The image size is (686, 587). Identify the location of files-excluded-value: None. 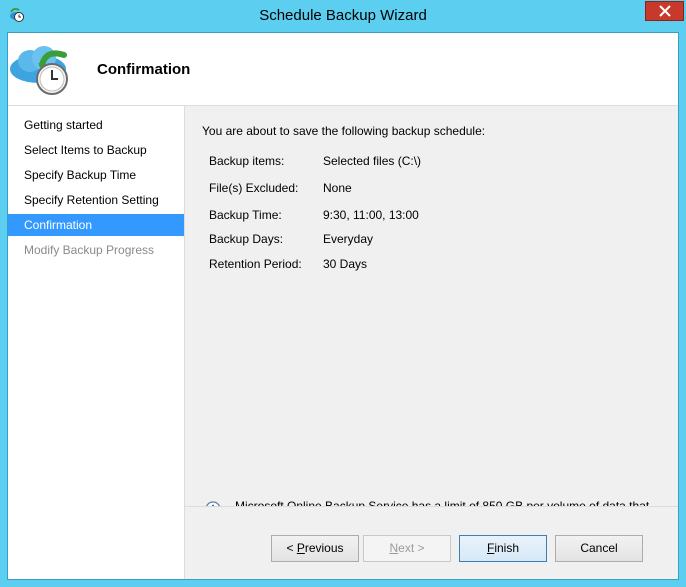
(337, 188).